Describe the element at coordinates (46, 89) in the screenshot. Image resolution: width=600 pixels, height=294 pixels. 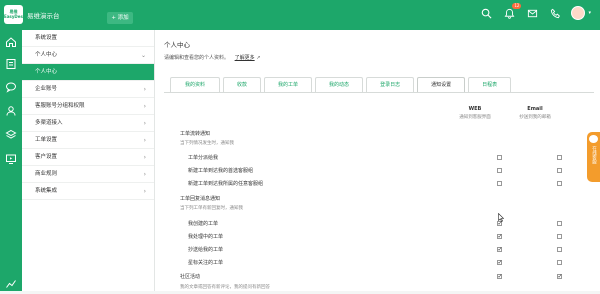
I see `menu-item-label: 企业账号` at that location.